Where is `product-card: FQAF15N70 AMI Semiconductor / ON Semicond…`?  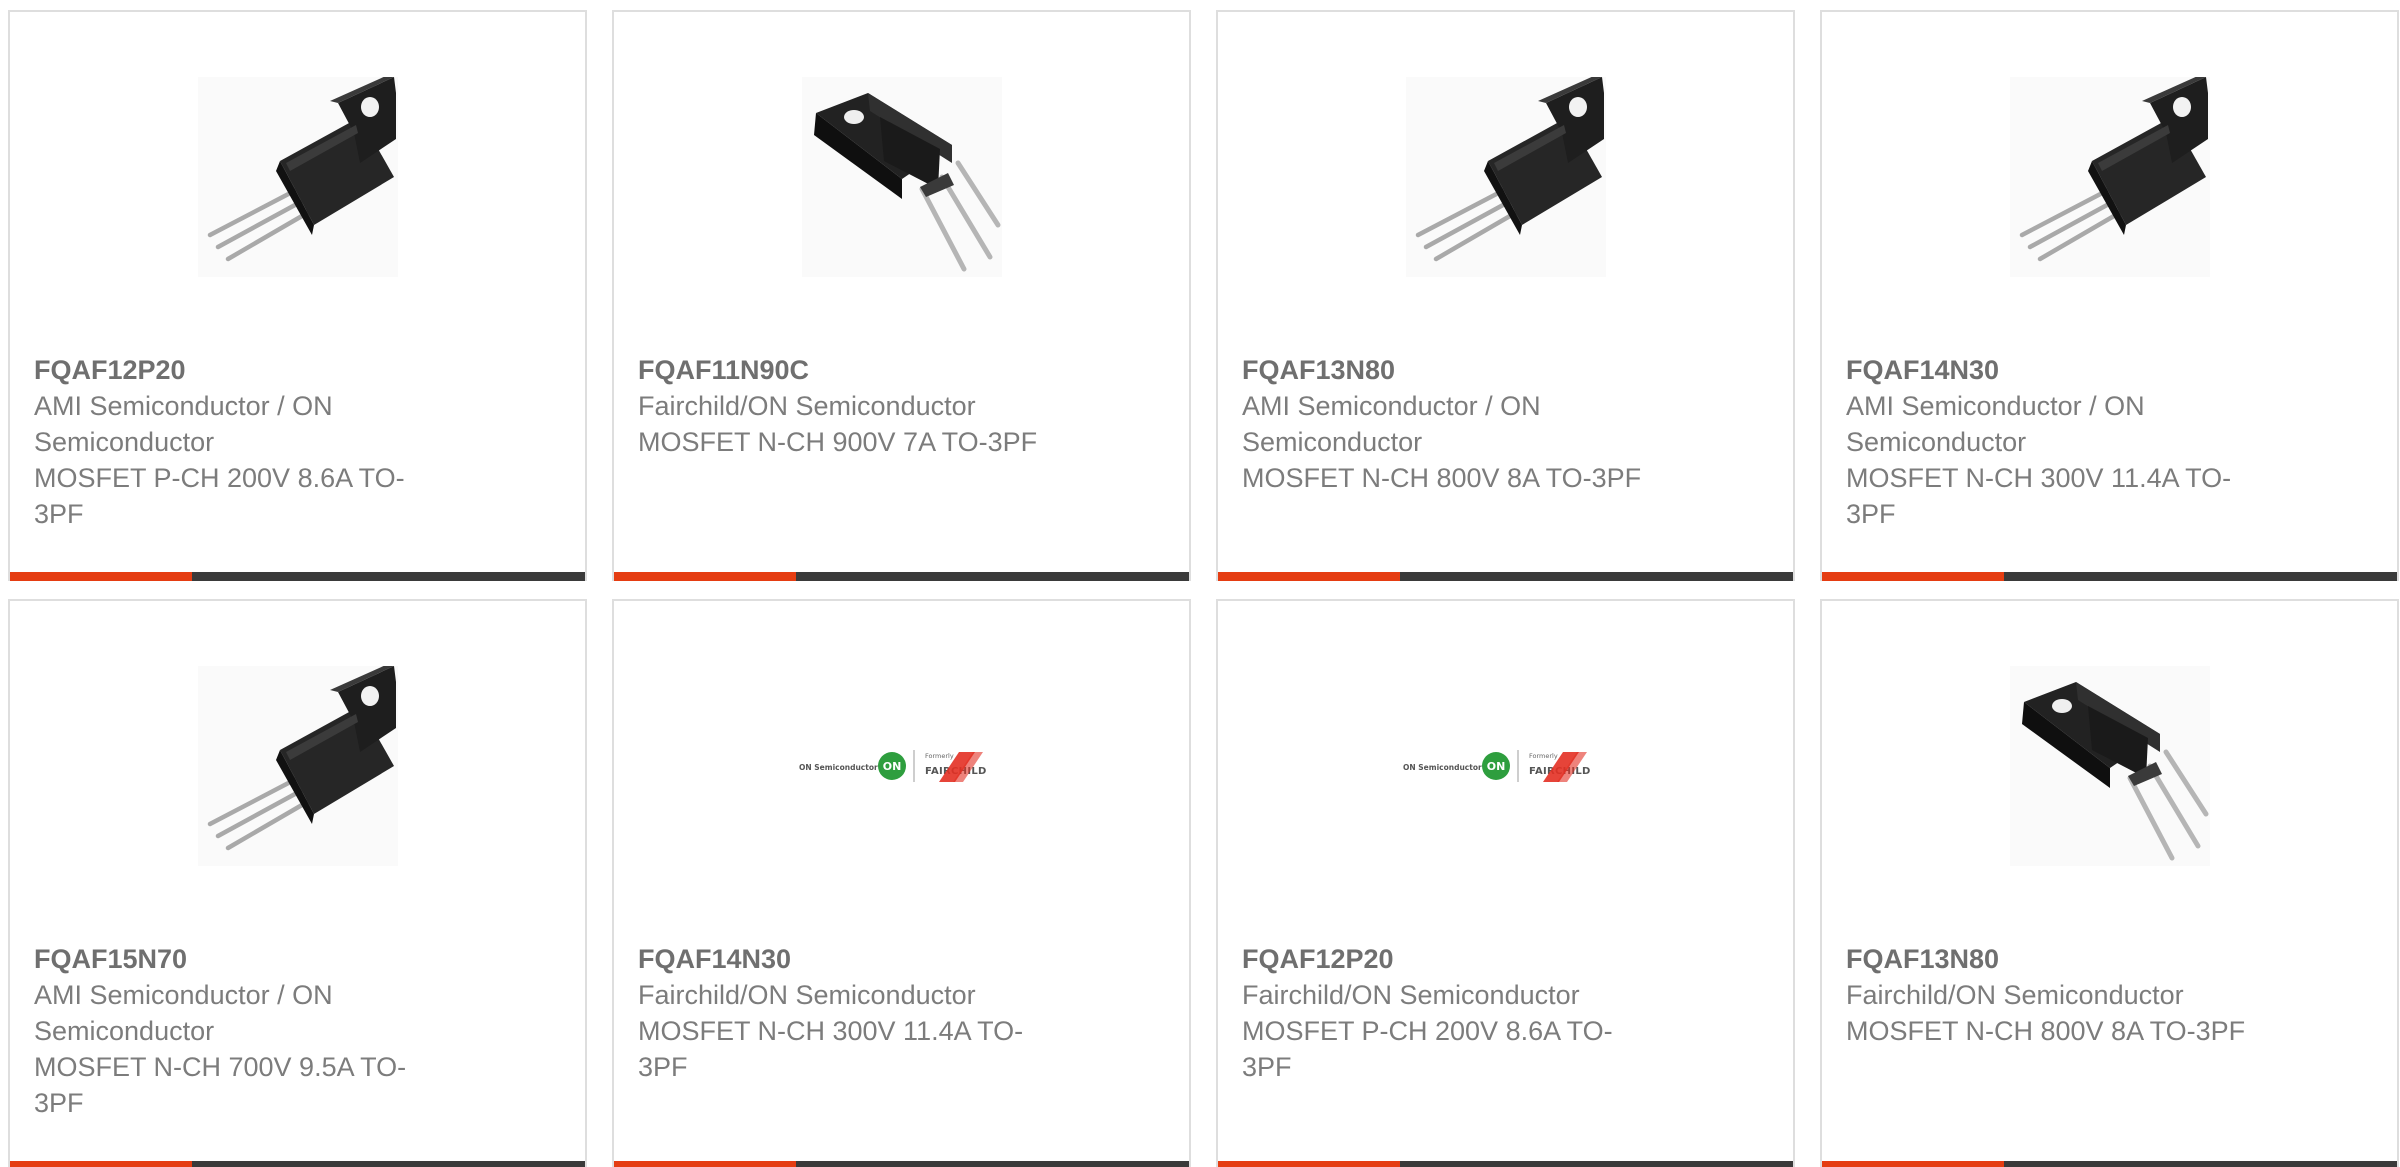 product-card: FQAF15N70 AMI Semiconductor / ON Semicond… is located at coordinates (297, 883).